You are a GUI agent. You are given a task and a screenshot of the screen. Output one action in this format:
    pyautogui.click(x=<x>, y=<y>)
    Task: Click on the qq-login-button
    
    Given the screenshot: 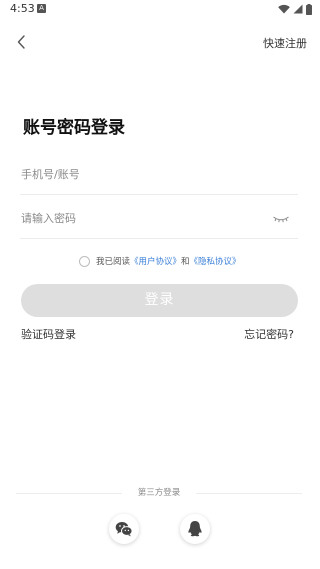 What is the action you would take?
    pyautogui.click(x=195, y=529)
    